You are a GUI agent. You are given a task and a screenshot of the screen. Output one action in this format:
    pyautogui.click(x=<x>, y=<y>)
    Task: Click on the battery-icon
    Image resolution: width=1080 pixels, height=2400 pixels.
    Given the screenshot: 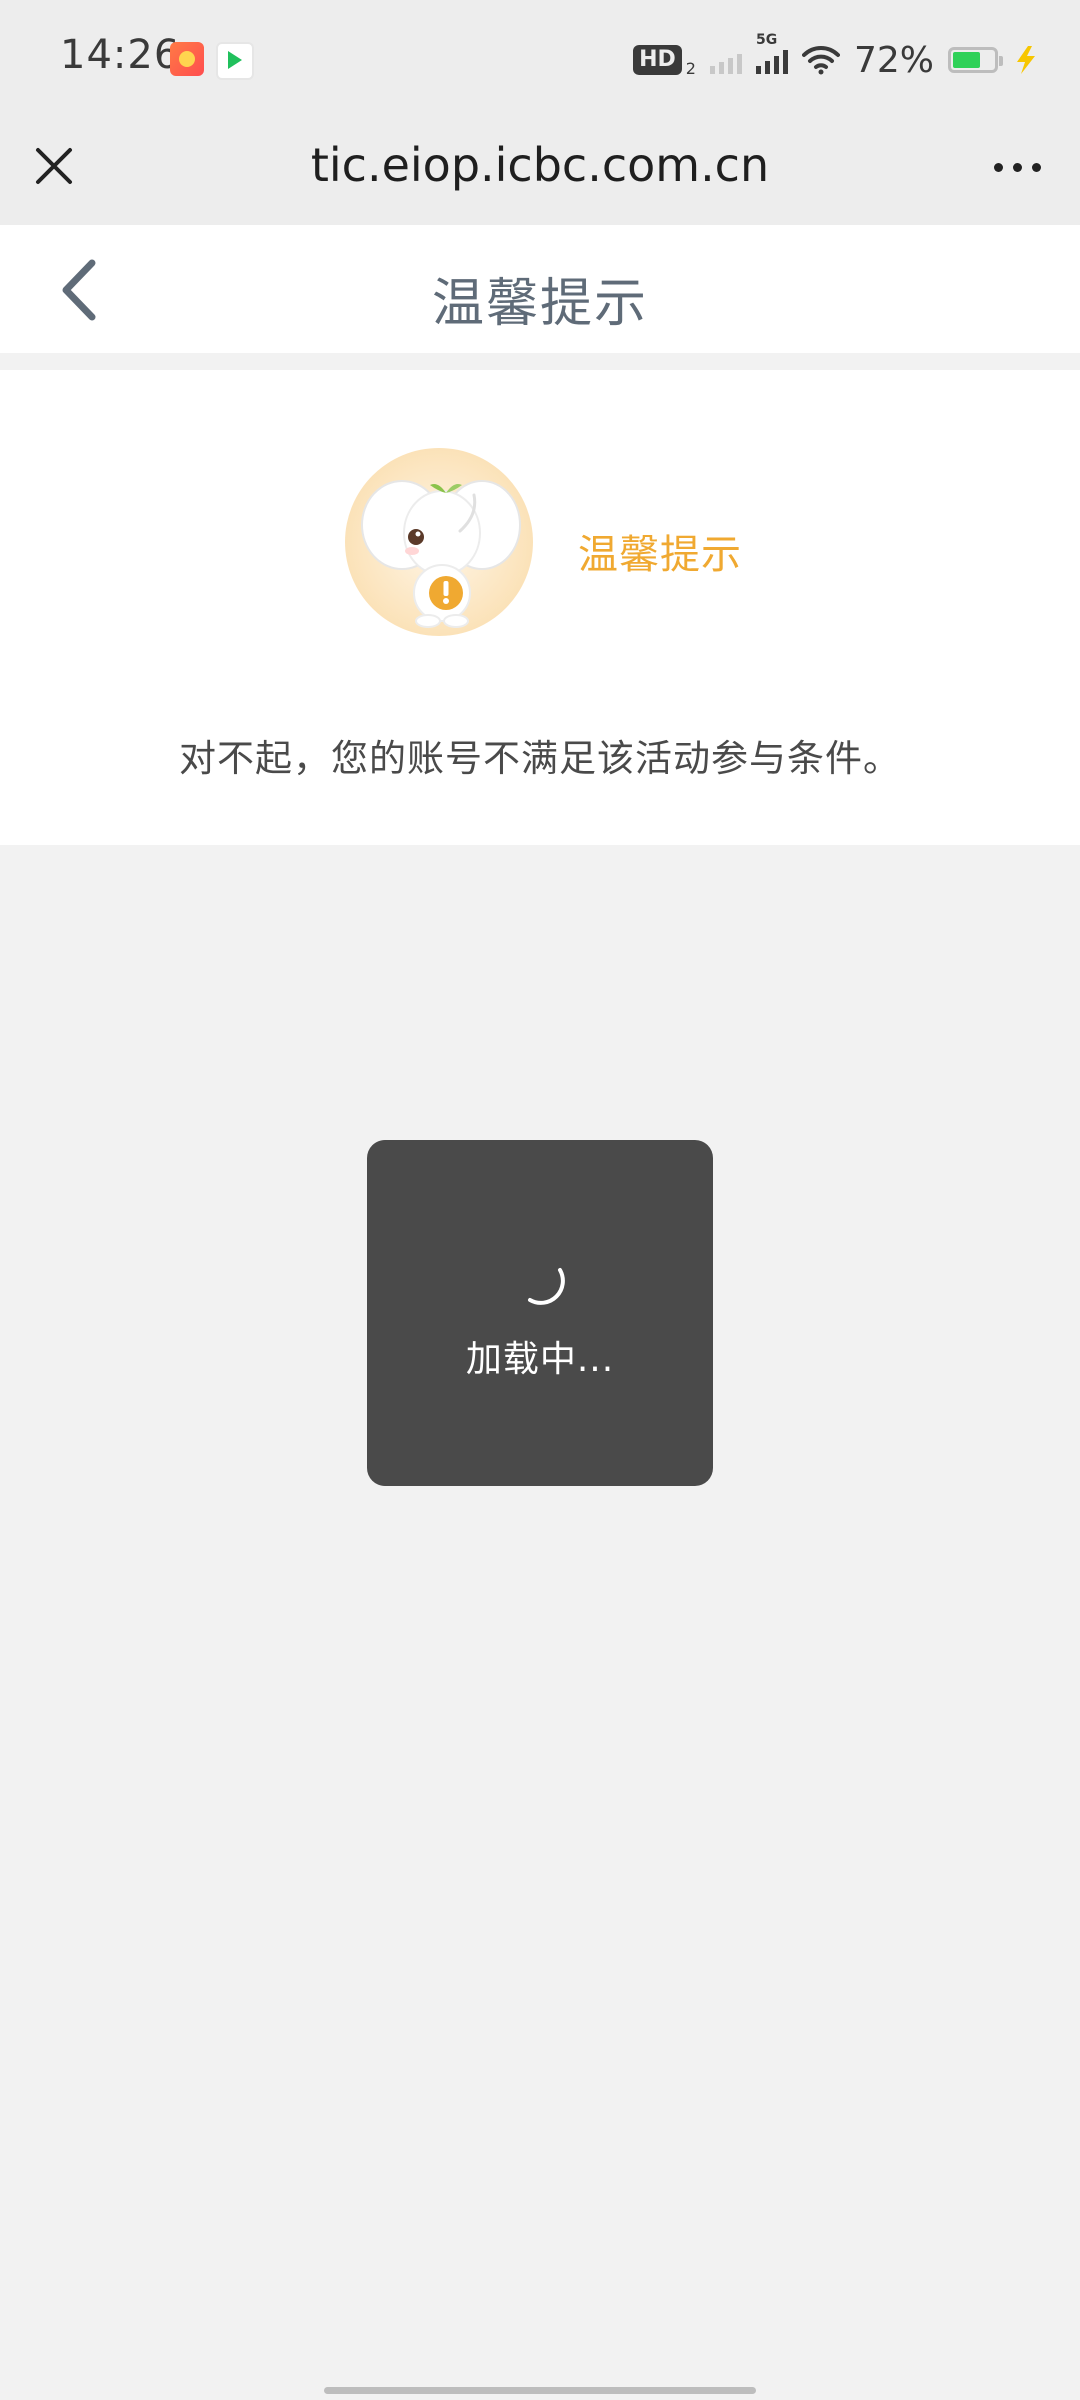 What is the action you would take?
    pyautogui.click(x=975, y=60)
    